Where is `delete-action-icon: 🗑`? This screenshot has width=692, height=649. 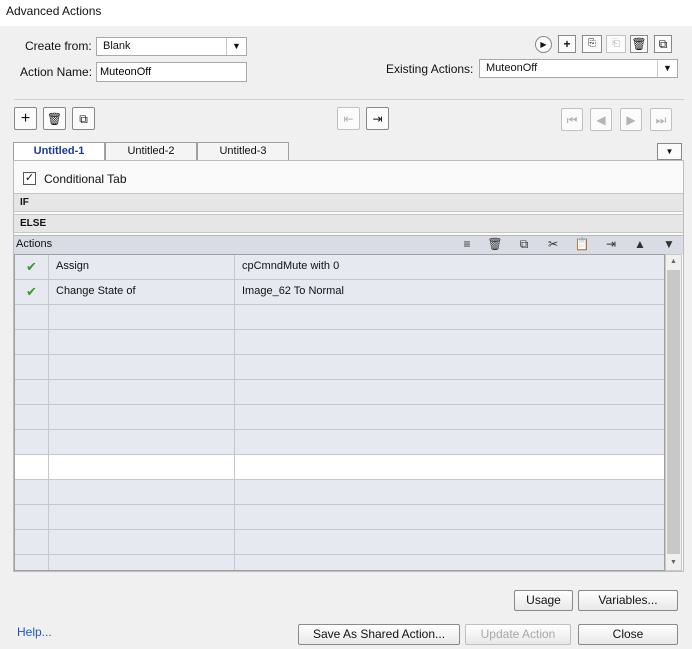
delete-action-icon: 🗑 is located at coordinates (639, 44).